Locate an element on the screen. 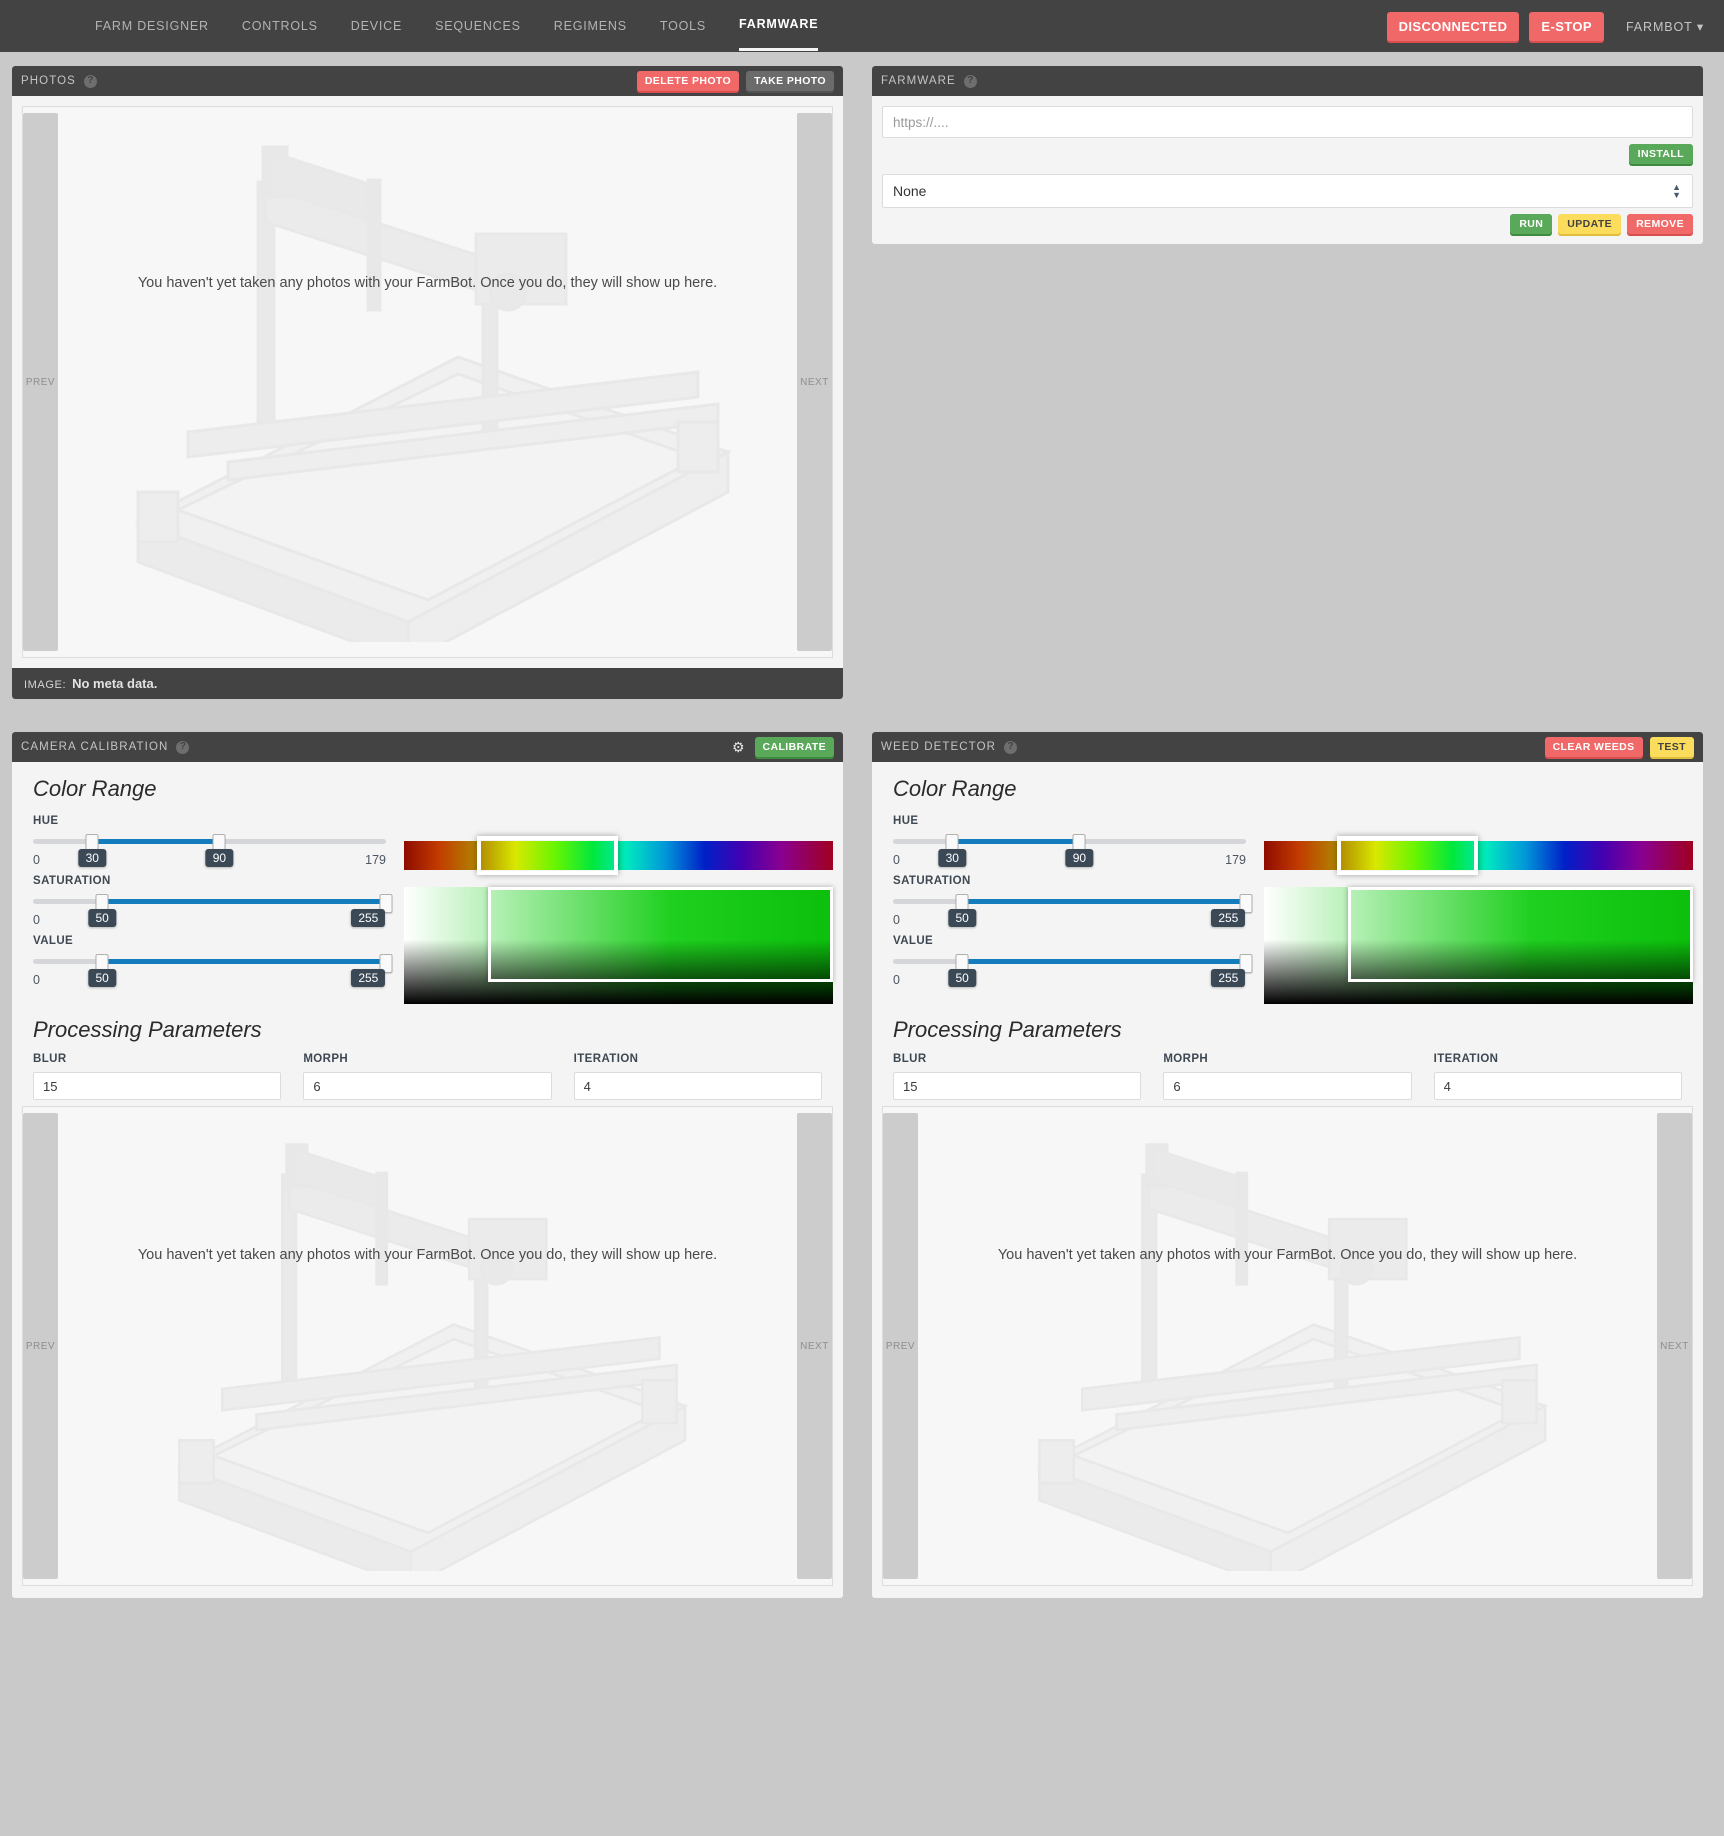 The image size is (1724, 1836). nav-link-tools: TOOLS is located at coordinates (683, 26).